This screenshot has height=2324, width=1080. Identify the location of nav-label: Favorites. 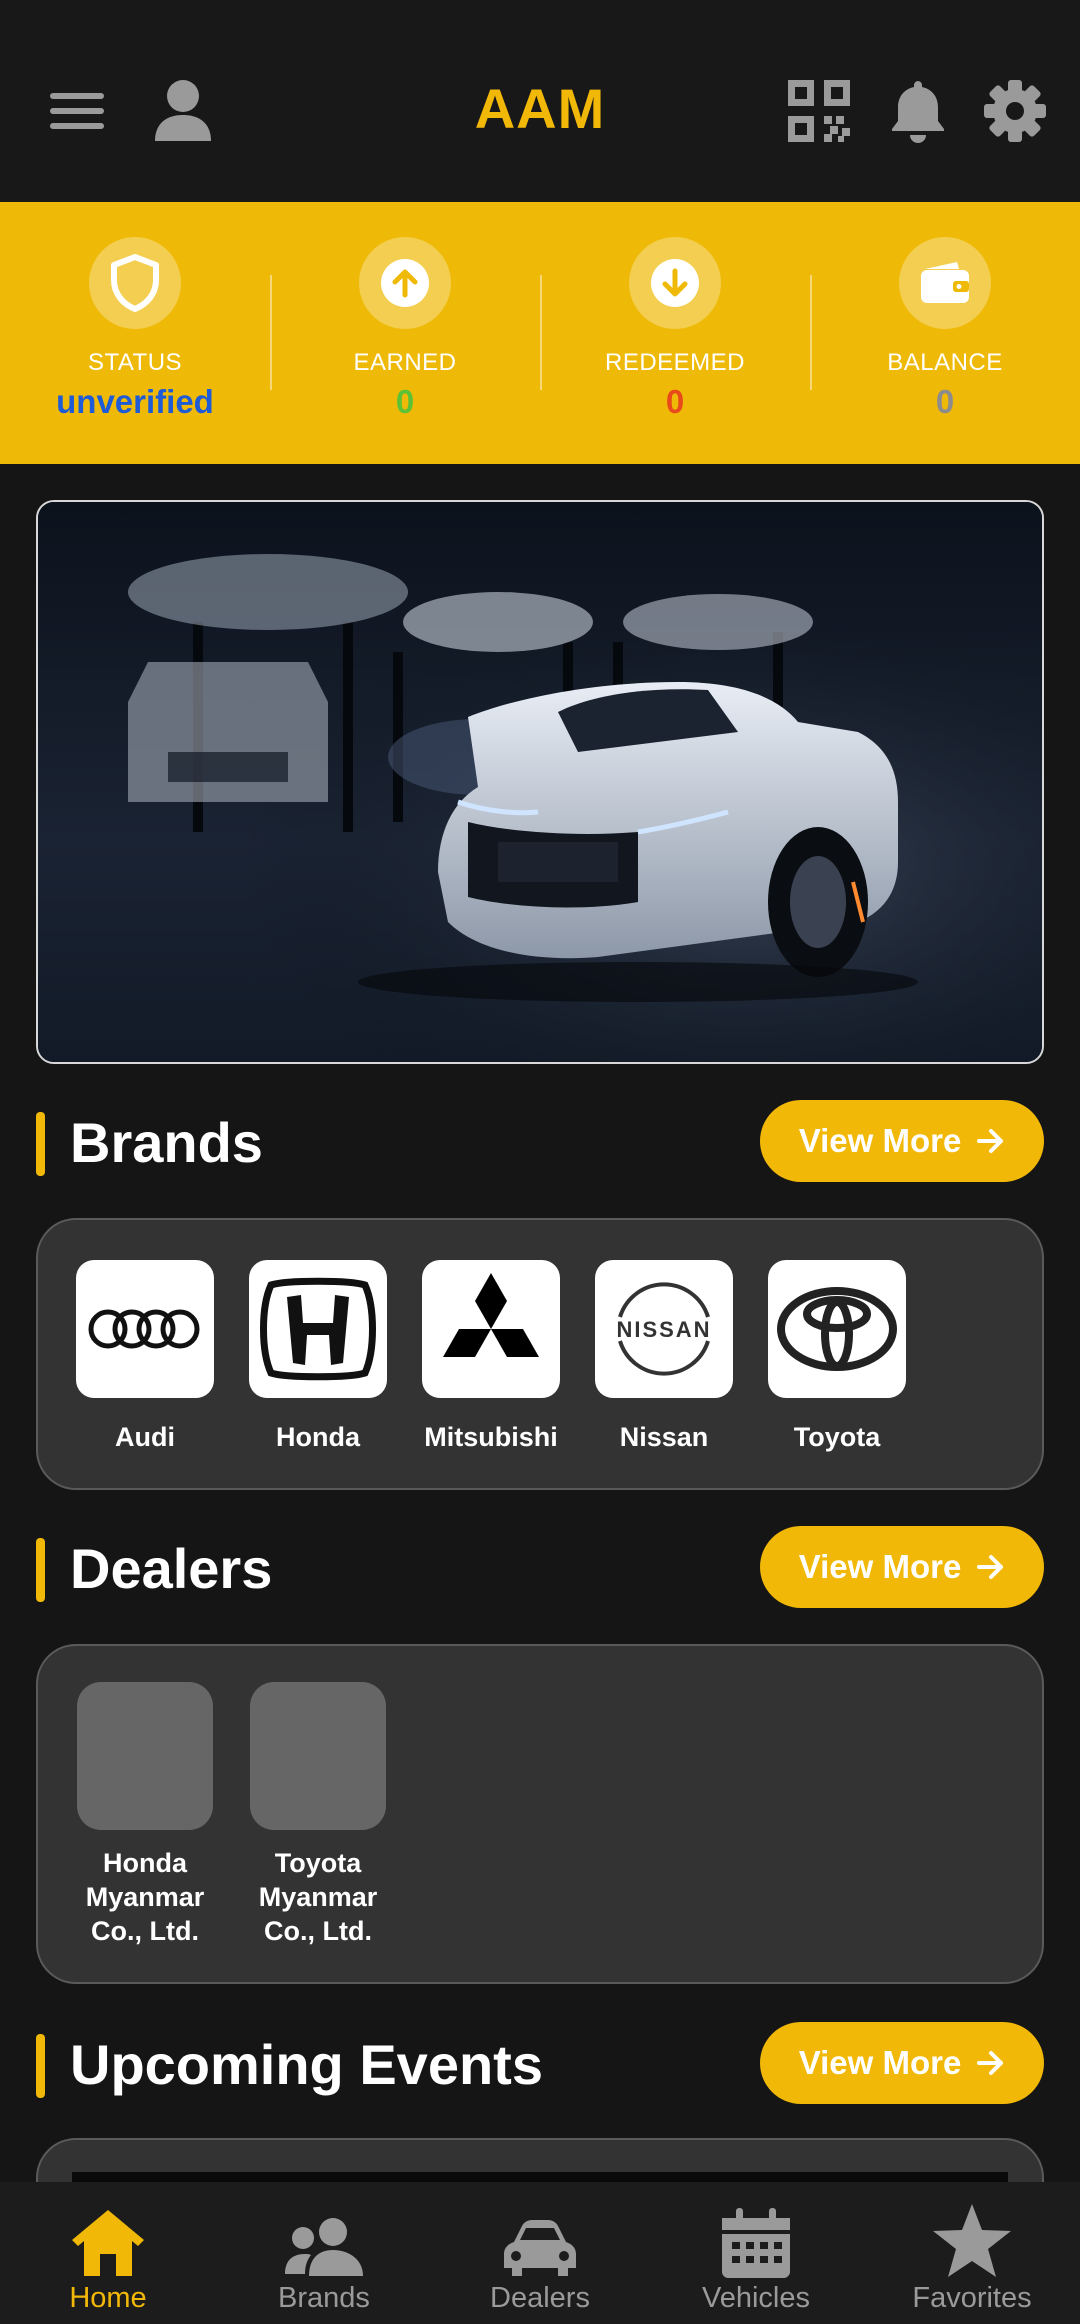
(972, 2298).